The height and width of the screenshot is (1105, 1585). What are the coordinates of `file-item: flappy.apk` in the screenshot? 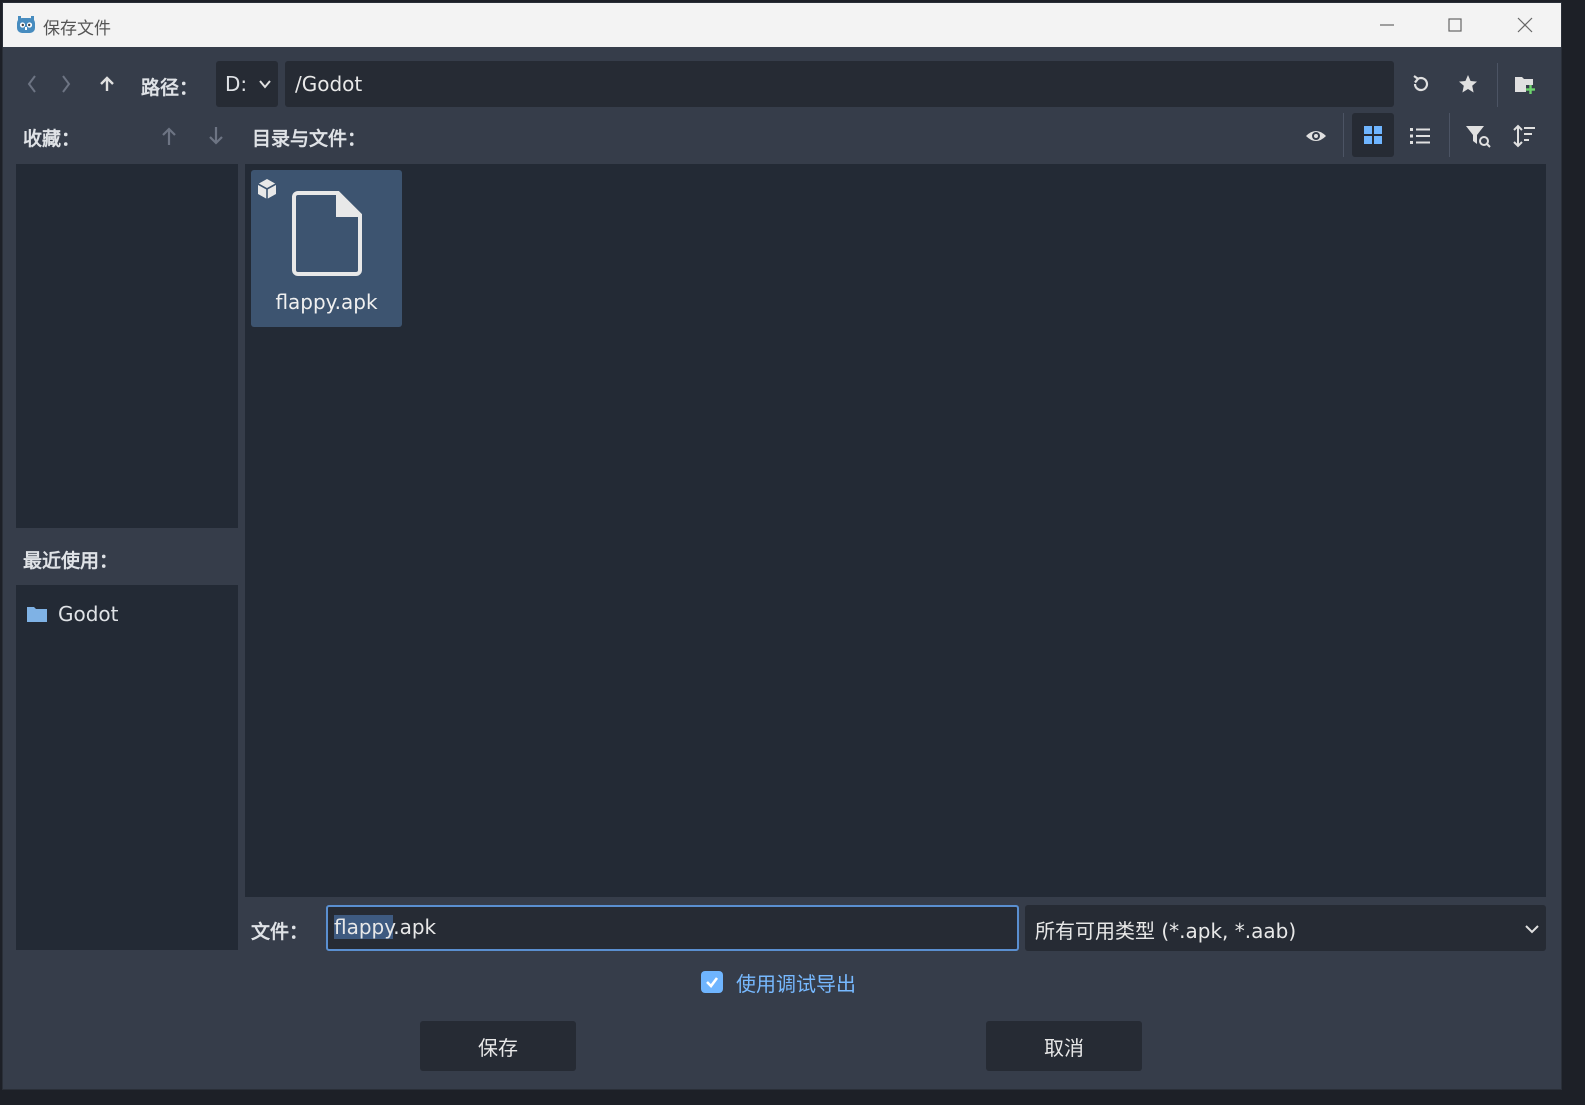 It's located at (326, 248).